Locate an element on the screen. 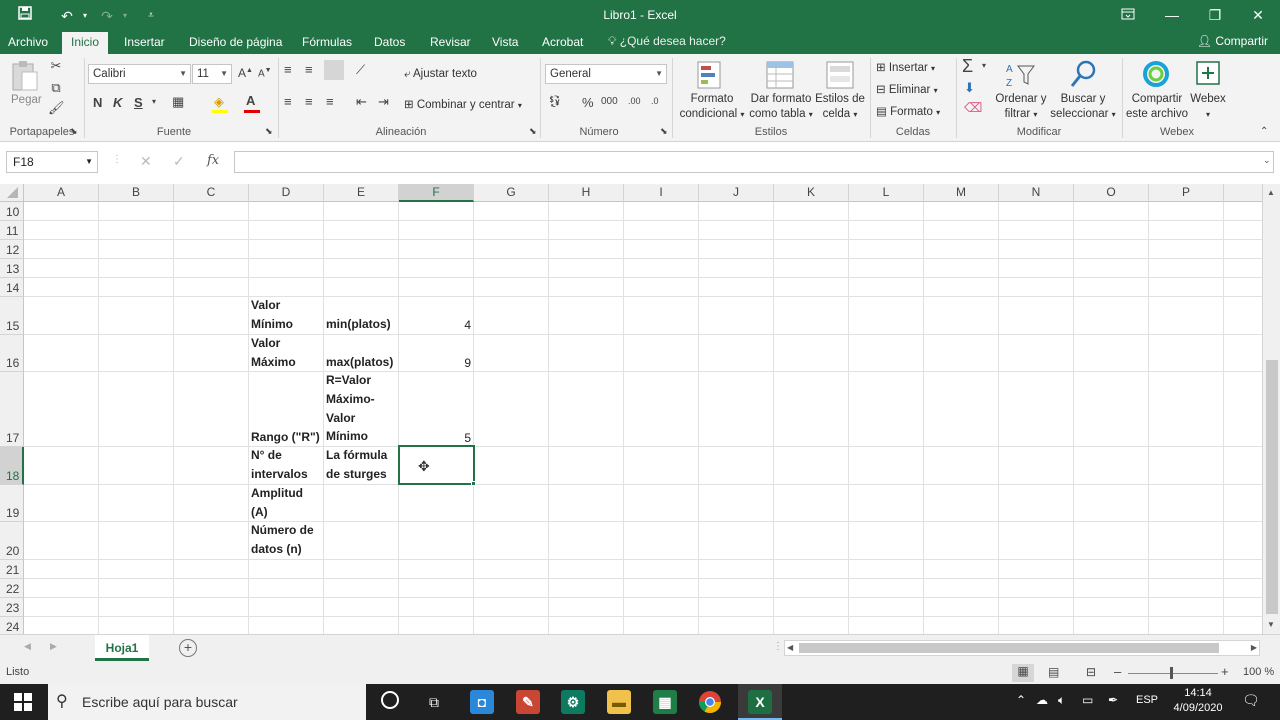 Image resolution: width=1280 pixels, height=720 pixels. cell-f15: 4 is located at coordinates (436, 325).